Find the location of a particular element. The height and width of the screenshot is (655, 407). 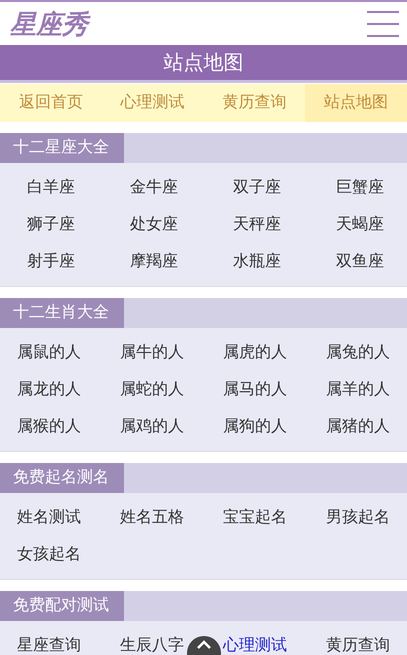

section-title: 免费配对测试 is located at coordinates (62, 606).